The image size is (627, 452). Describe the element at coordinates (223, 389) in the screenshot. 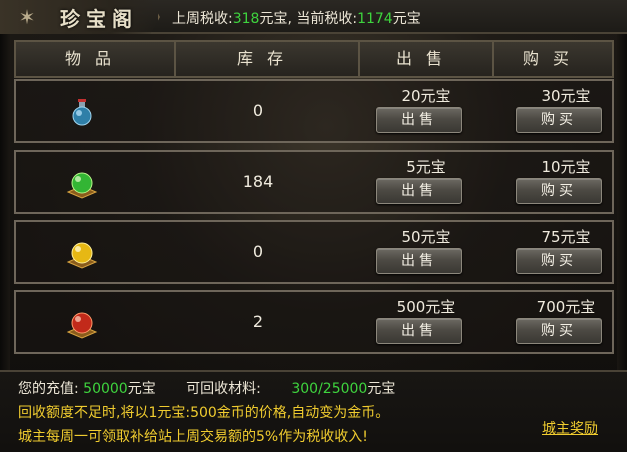

I see `material-label: 可回收材料:` at that location.